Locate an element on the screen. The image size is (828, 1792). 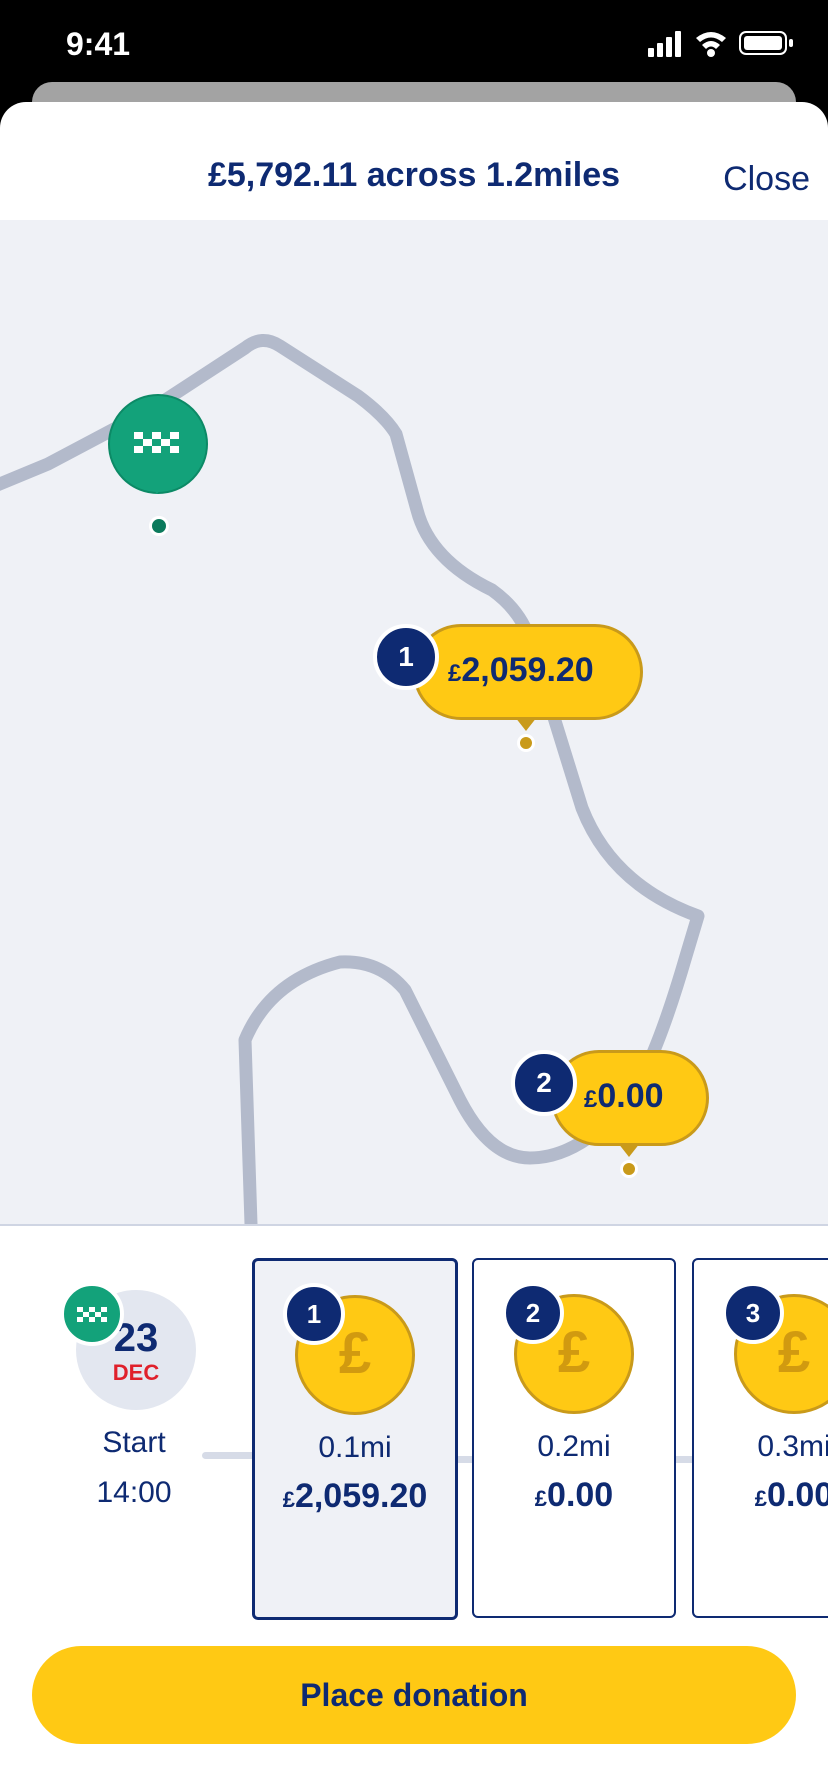
map-donation-bubble-1: £2,059.20 is located at coordinates (528, 672).